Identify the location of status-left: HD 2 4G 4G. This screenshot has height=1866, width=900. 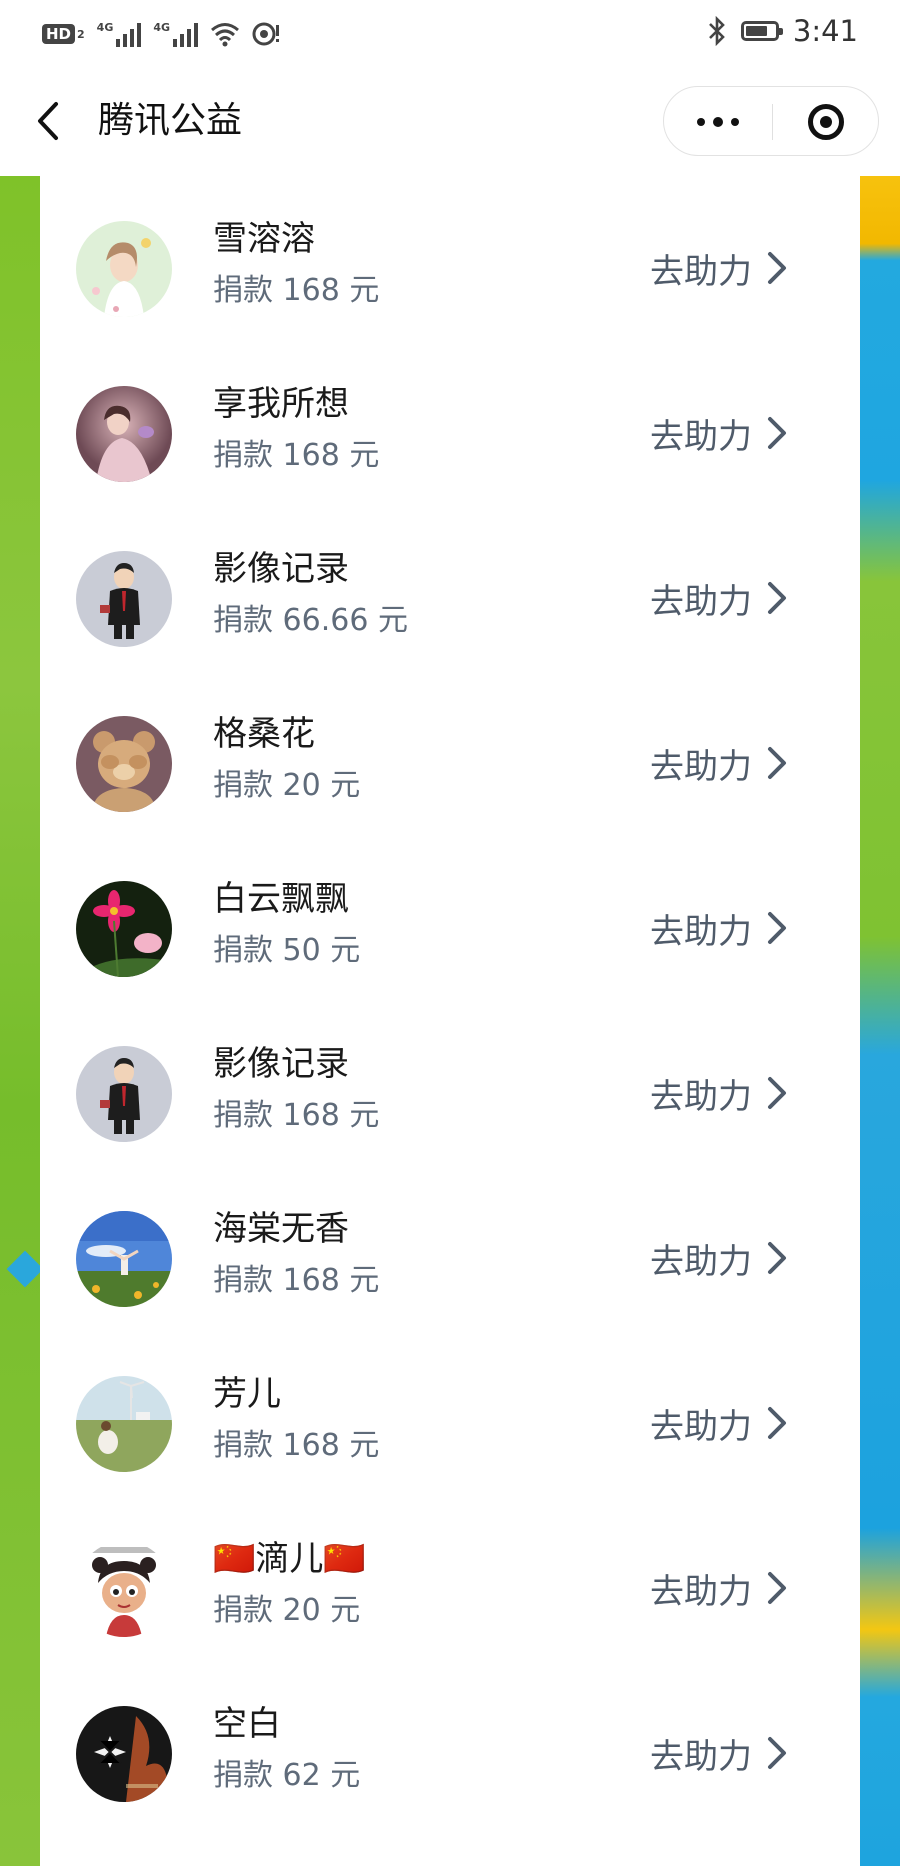
(161, 34).